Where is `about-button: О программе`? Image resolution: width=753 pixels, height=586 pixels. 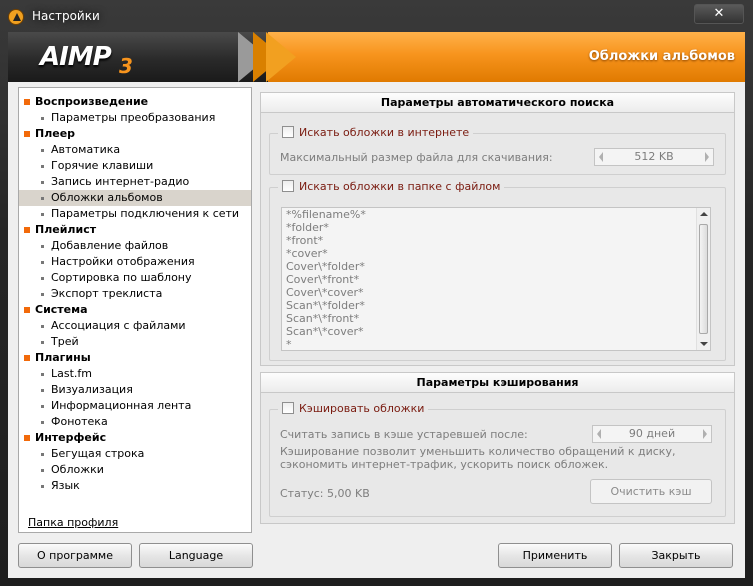 about-button: О программе is located at coordinates (75, 555).